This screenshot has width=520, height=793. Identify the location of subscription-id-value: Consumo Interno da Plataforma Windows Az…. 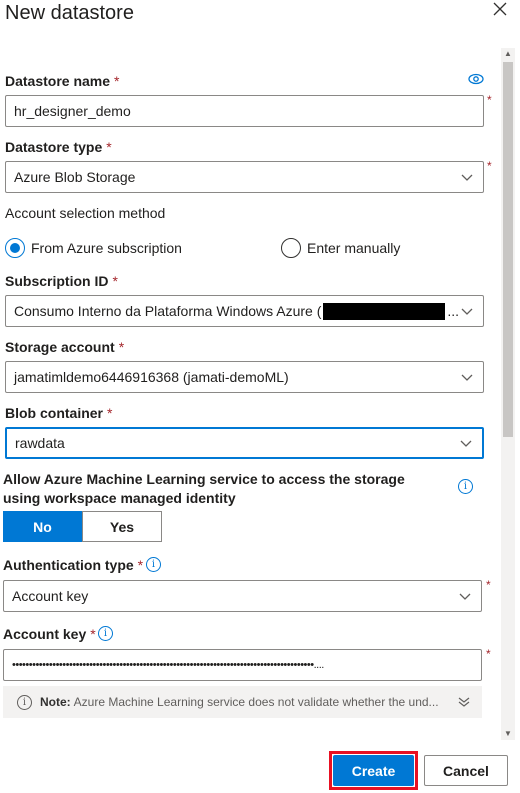
(168, 311).